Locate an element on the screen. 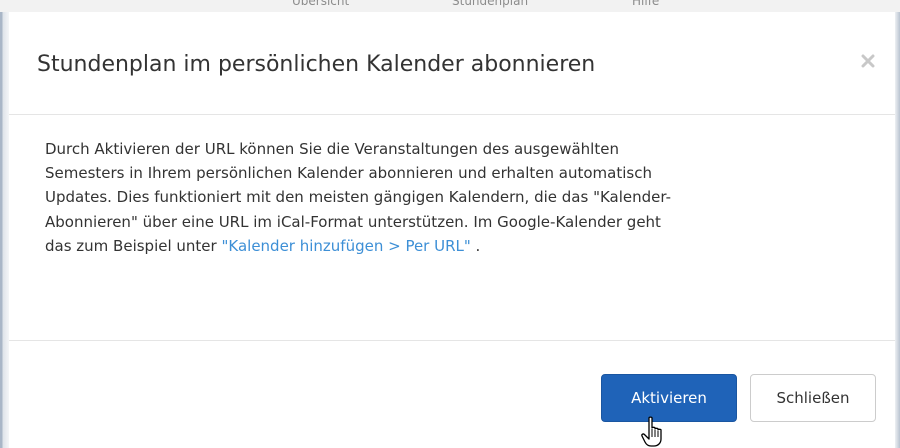 The height and width of the screenshot is (448, 900). background-tab-1: Übersicht is located at coordinates (321, 4).